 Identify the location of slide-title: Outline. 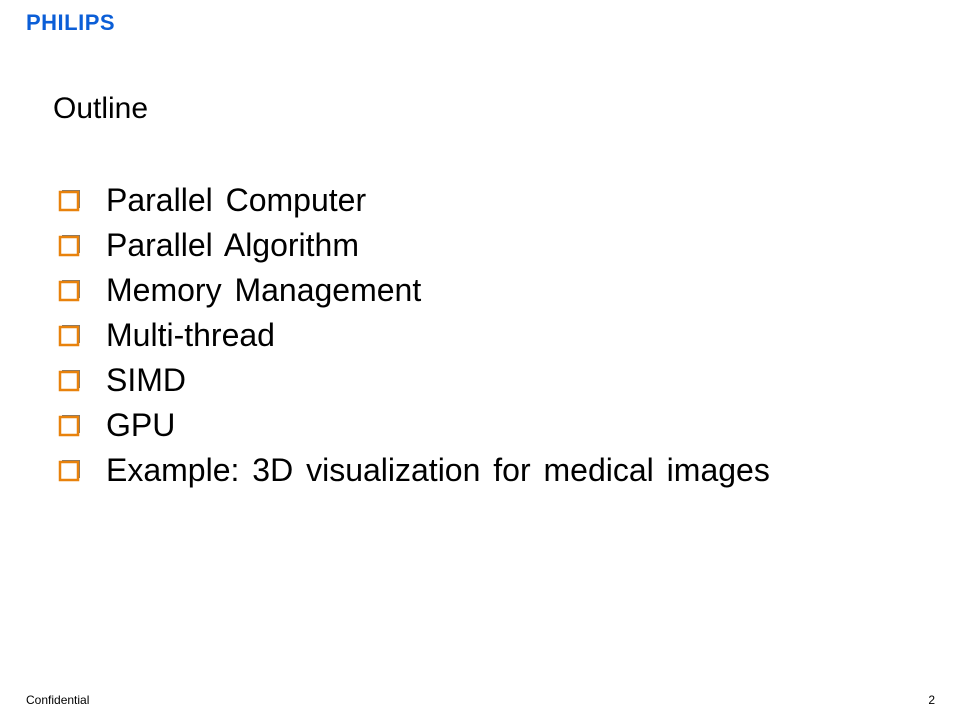
(101, 108).